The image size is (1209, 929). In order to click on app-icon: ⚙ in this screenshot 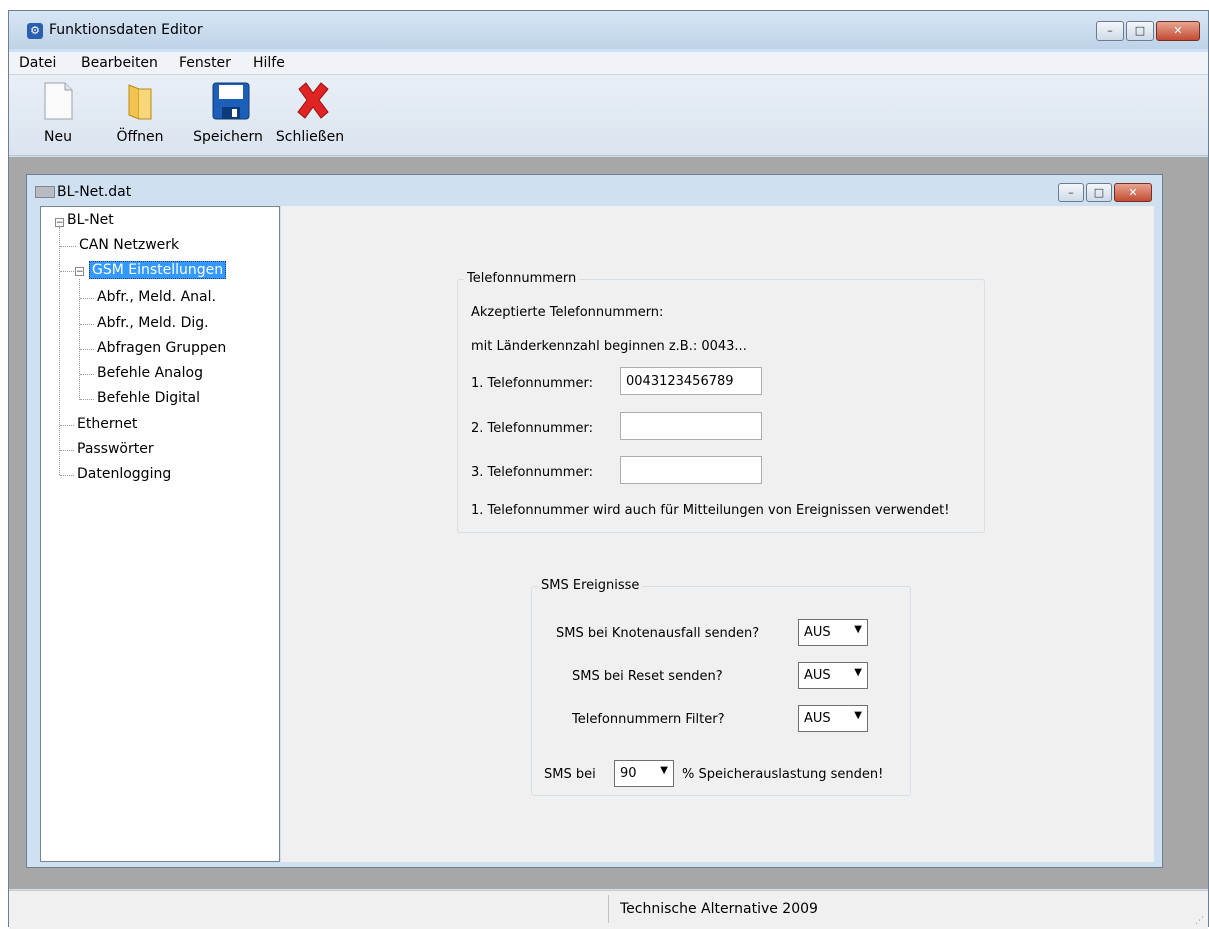, I will do `click(35, 31)`.